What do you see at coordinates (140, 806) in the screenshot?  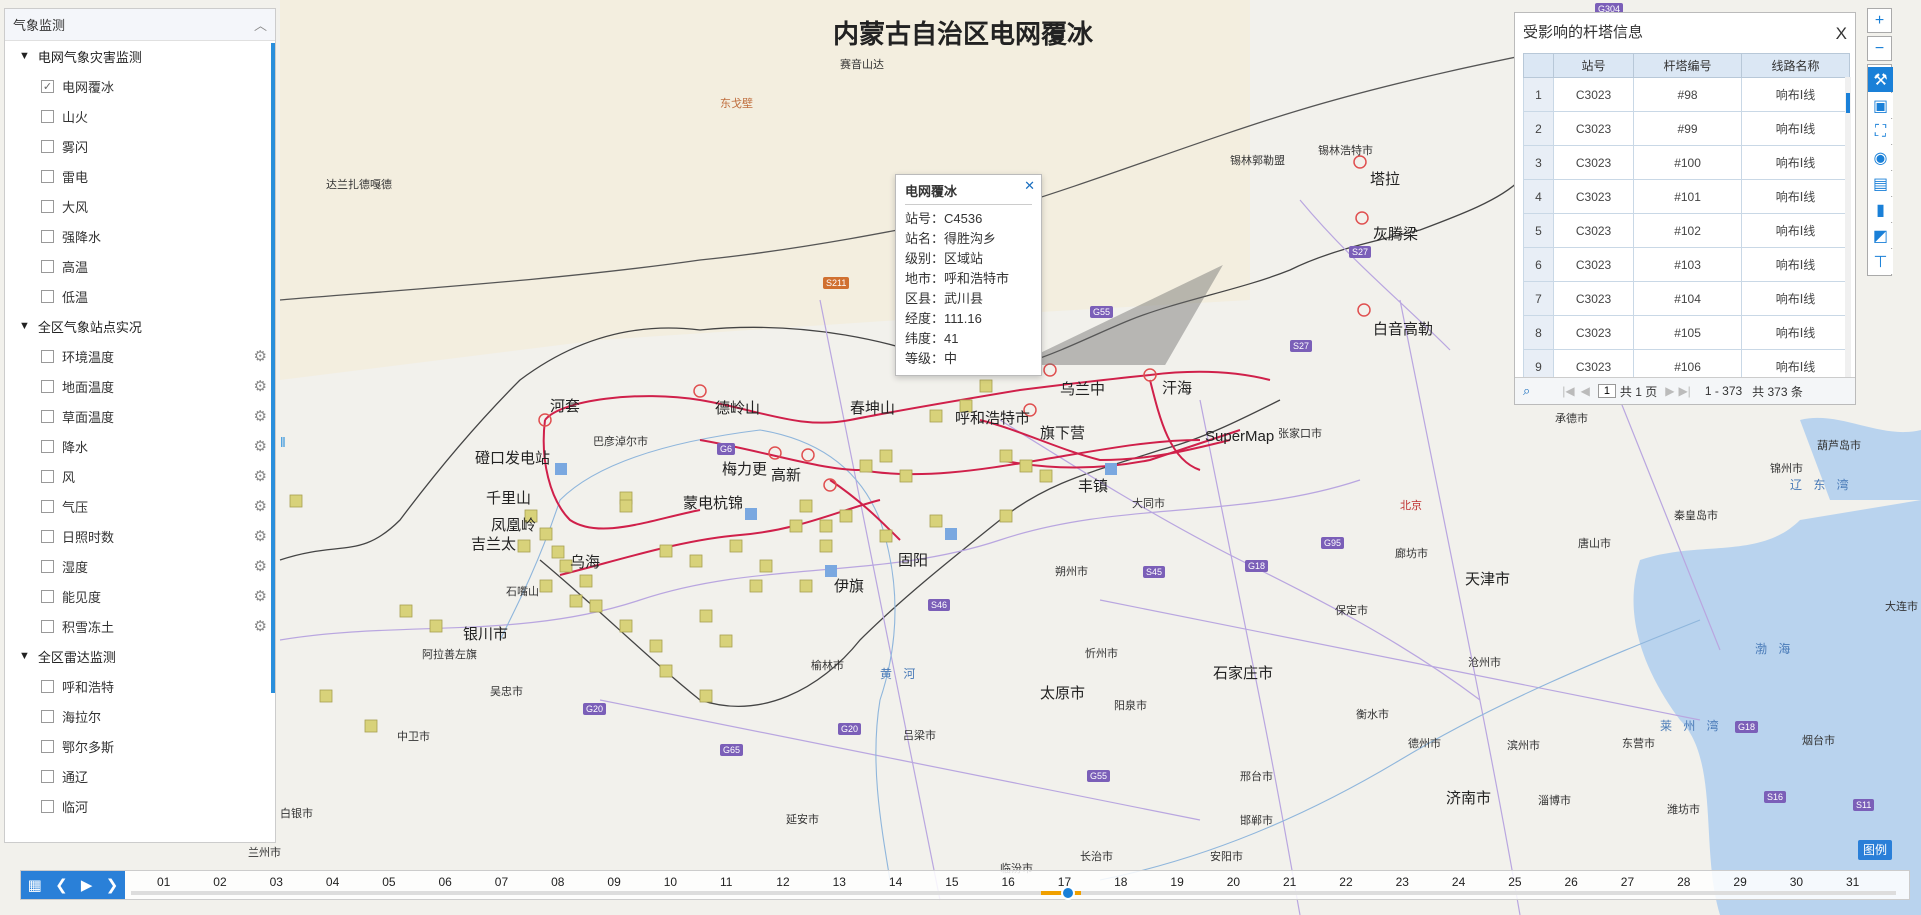 I see `layer-item: 临河` at bounding box center [140, 806].